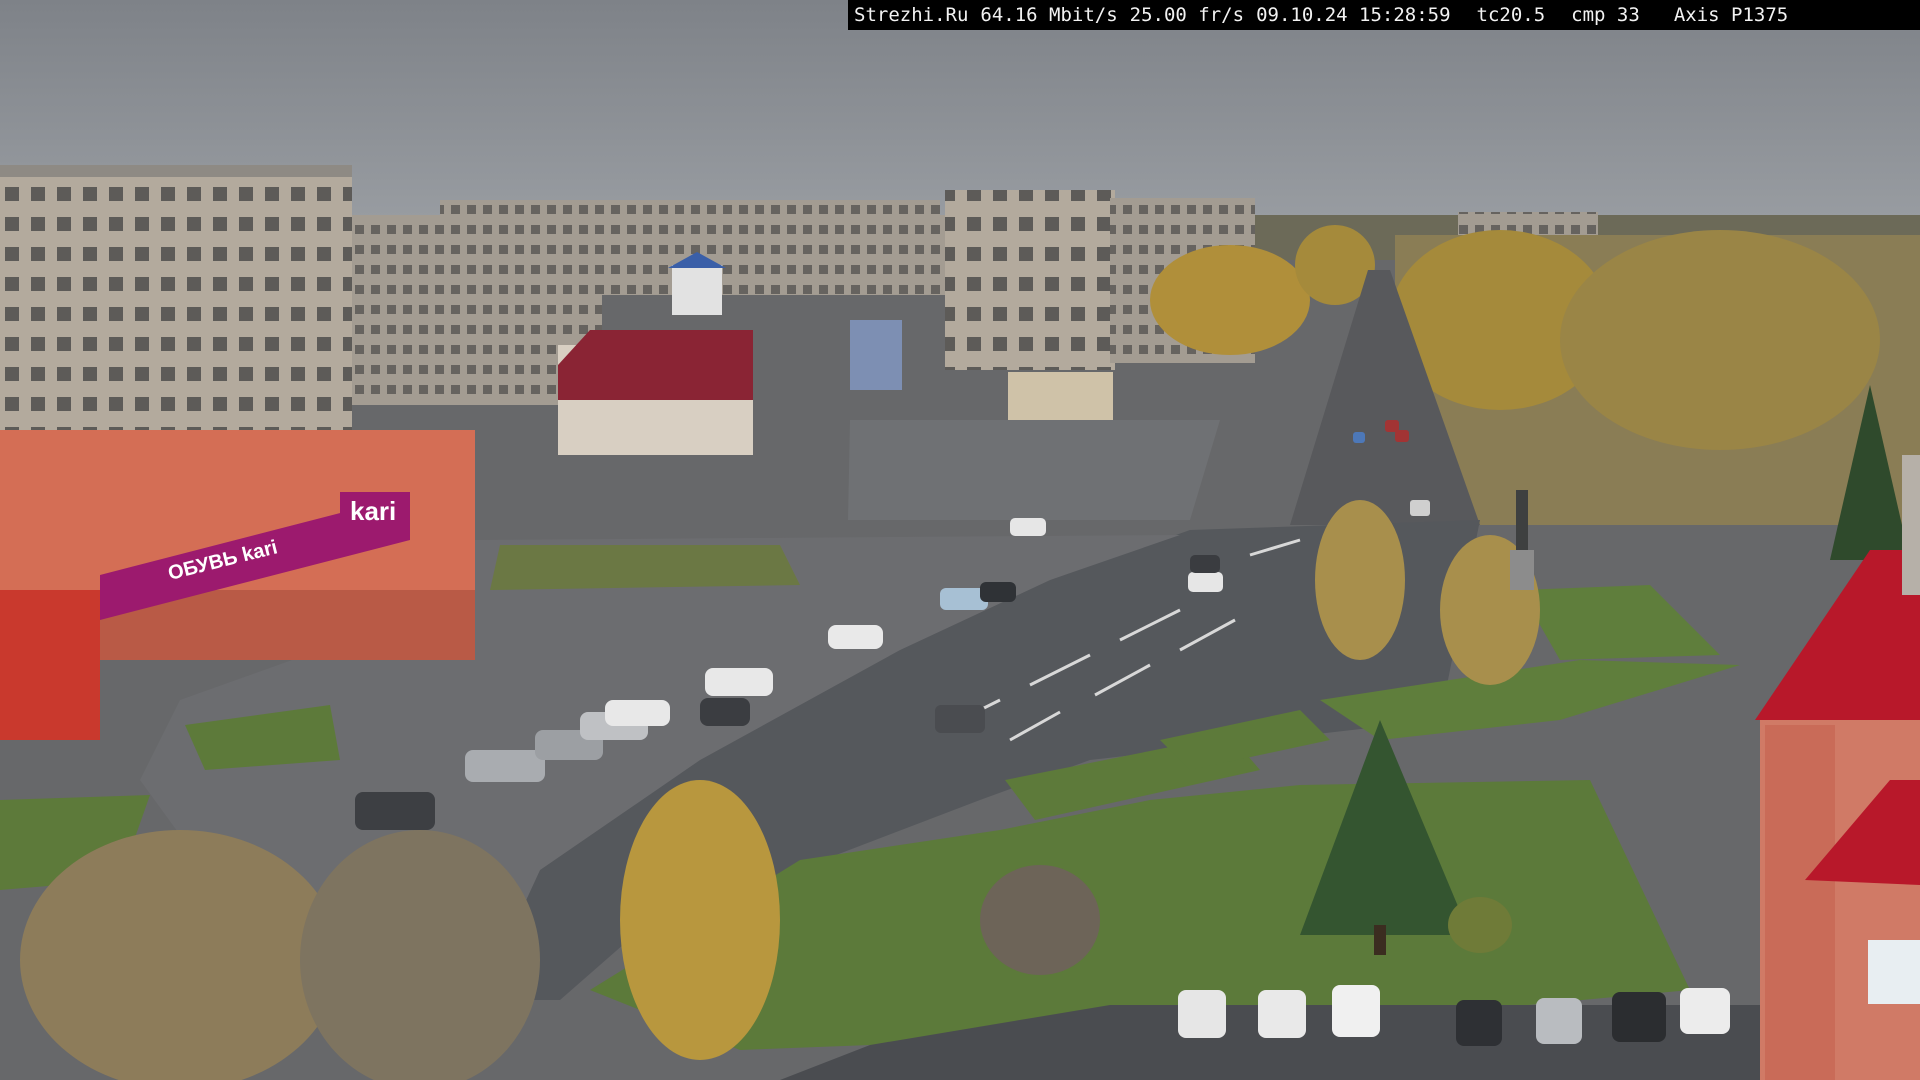 The width and height of the screenshot is (1920, 1080). What do you see at coordinates (1187, 15) in the screenshot?
I see `overlay-framerate: 25.00 fr/s` at bounding box center [1187, 15].